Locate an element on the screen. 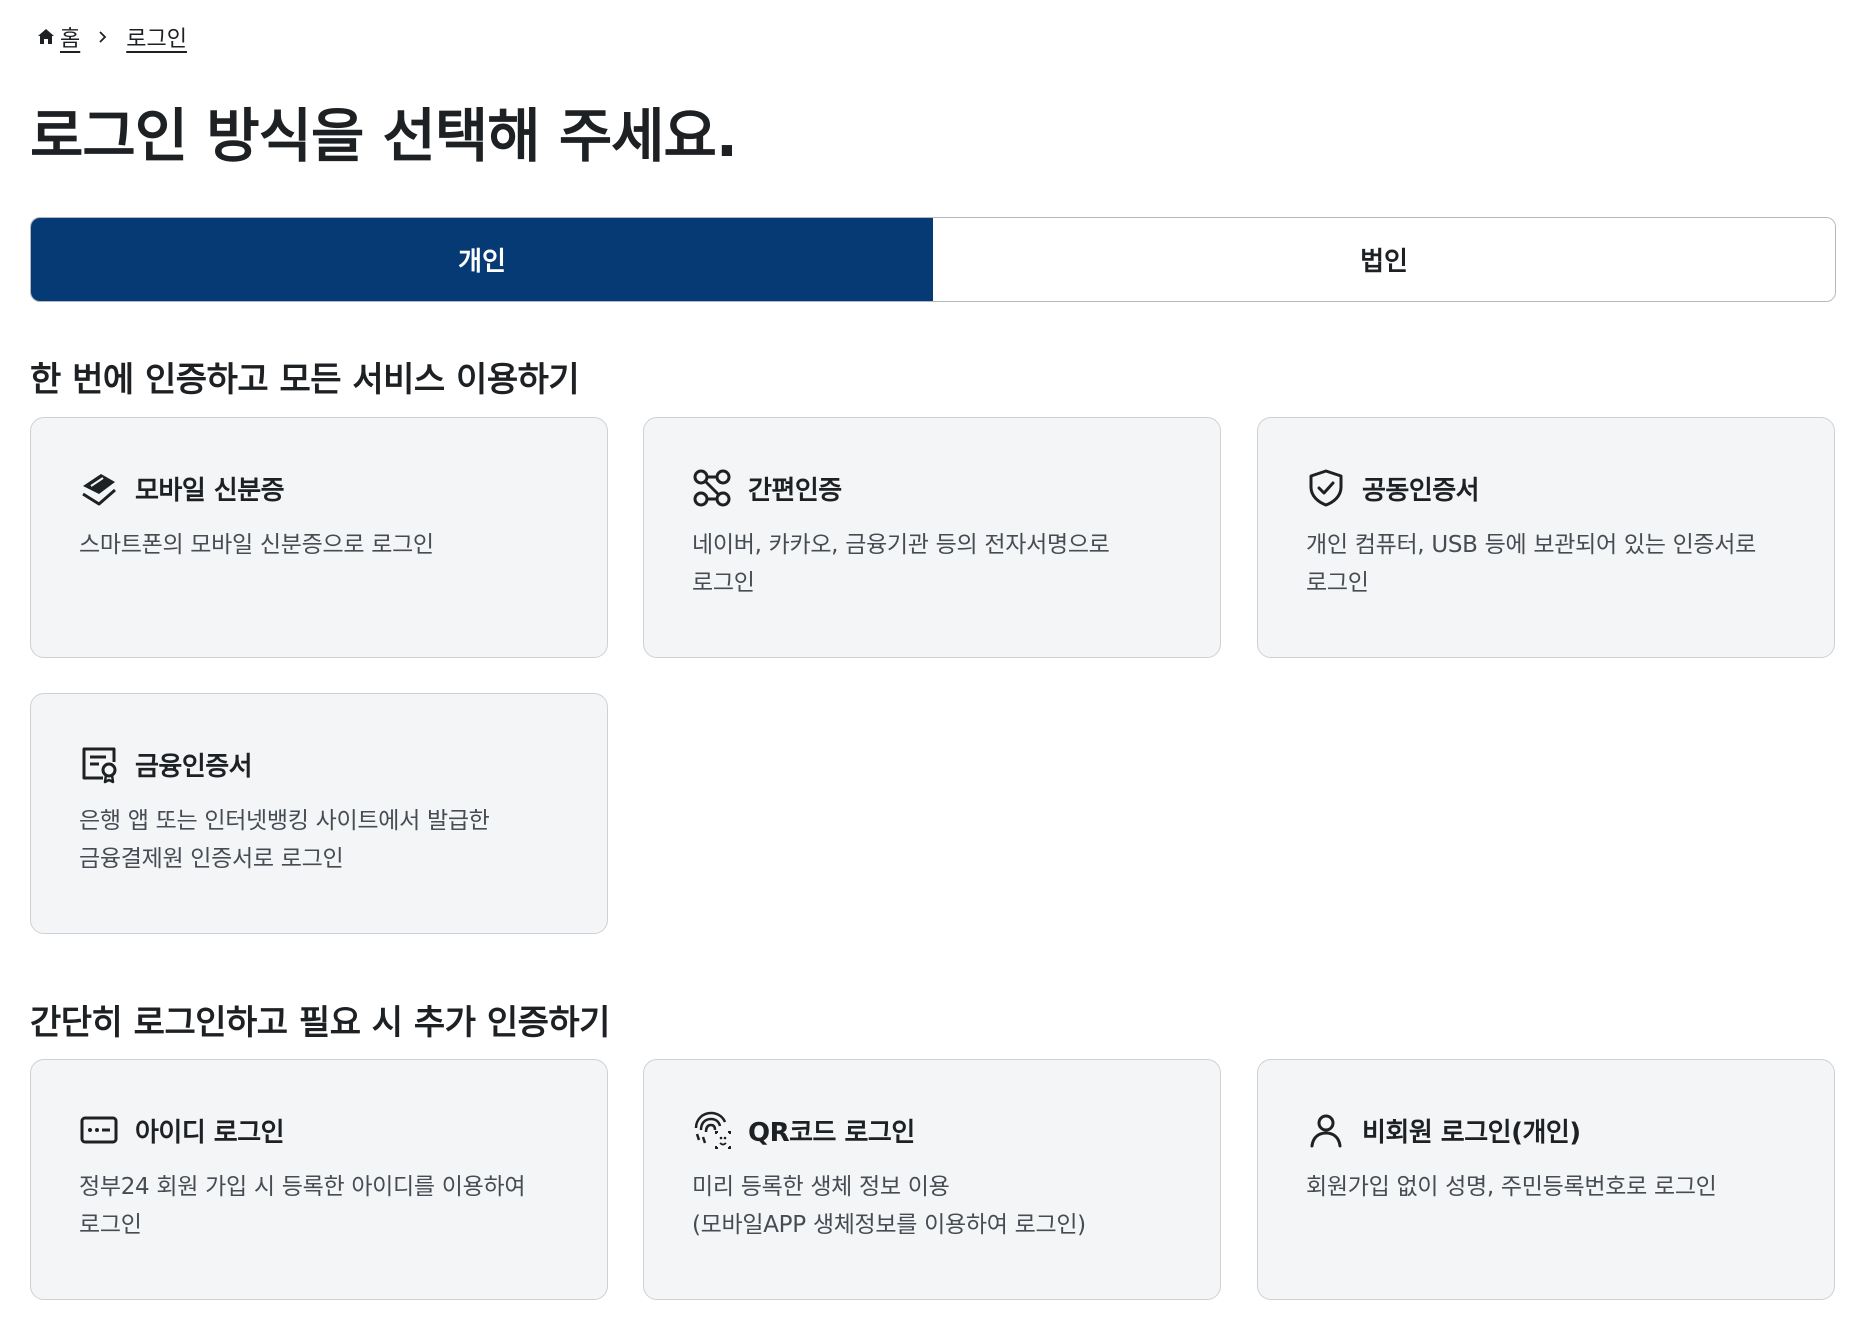  card-description: 스마트폰의 모바일 신분증으로 로그인 is located at coordinates (256, 545).